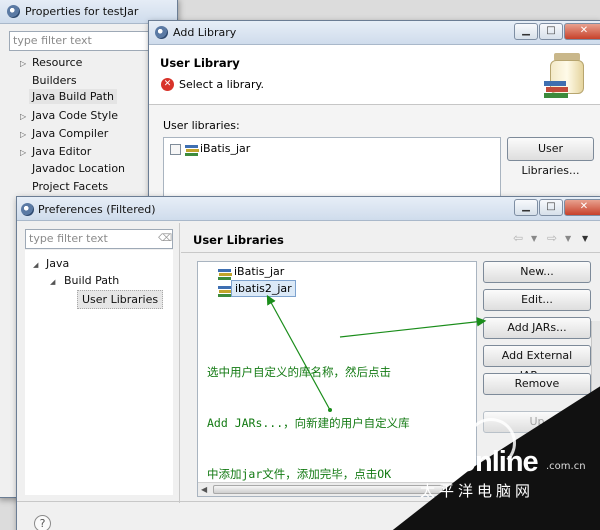 The width and height of the screenshot is (600, 530). What do you see at coordinates (221, 84) in the screenshot?
I see `dialog-header-message: Select a library.` at bounding box center [221, 84].